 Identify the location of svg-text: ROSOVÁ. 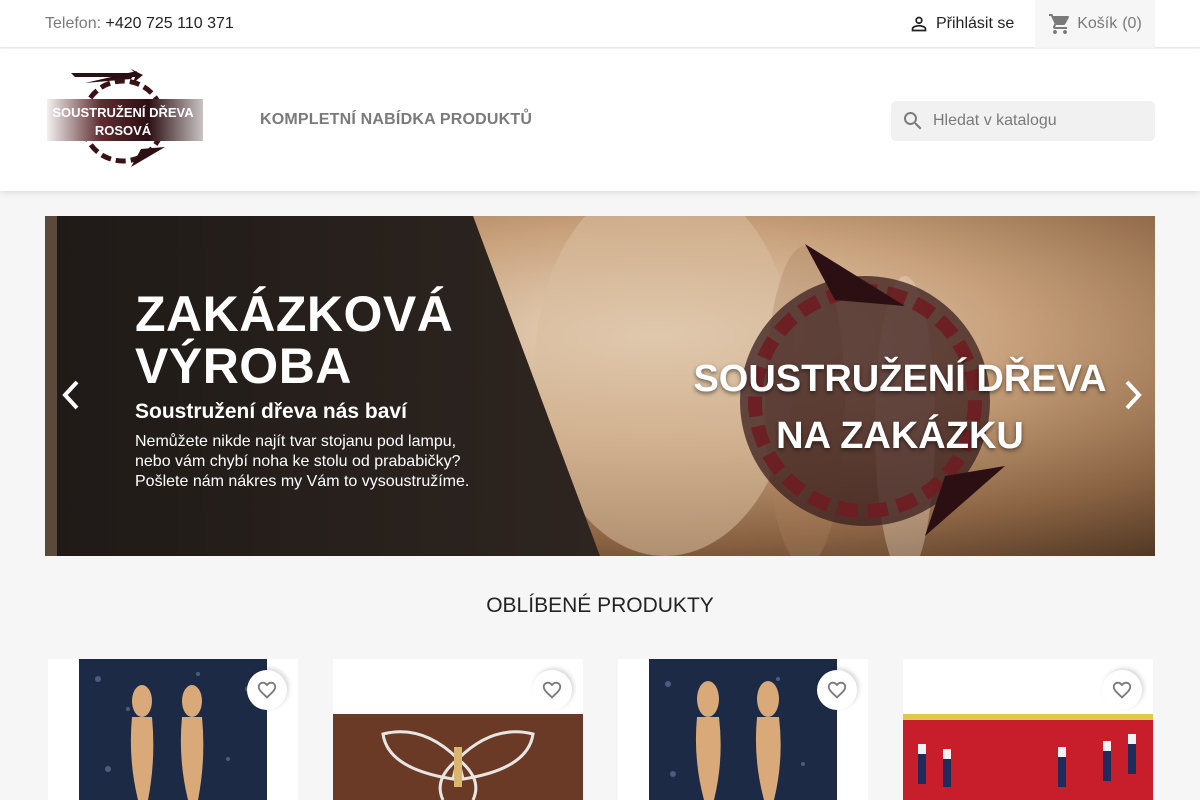
(123, 130).